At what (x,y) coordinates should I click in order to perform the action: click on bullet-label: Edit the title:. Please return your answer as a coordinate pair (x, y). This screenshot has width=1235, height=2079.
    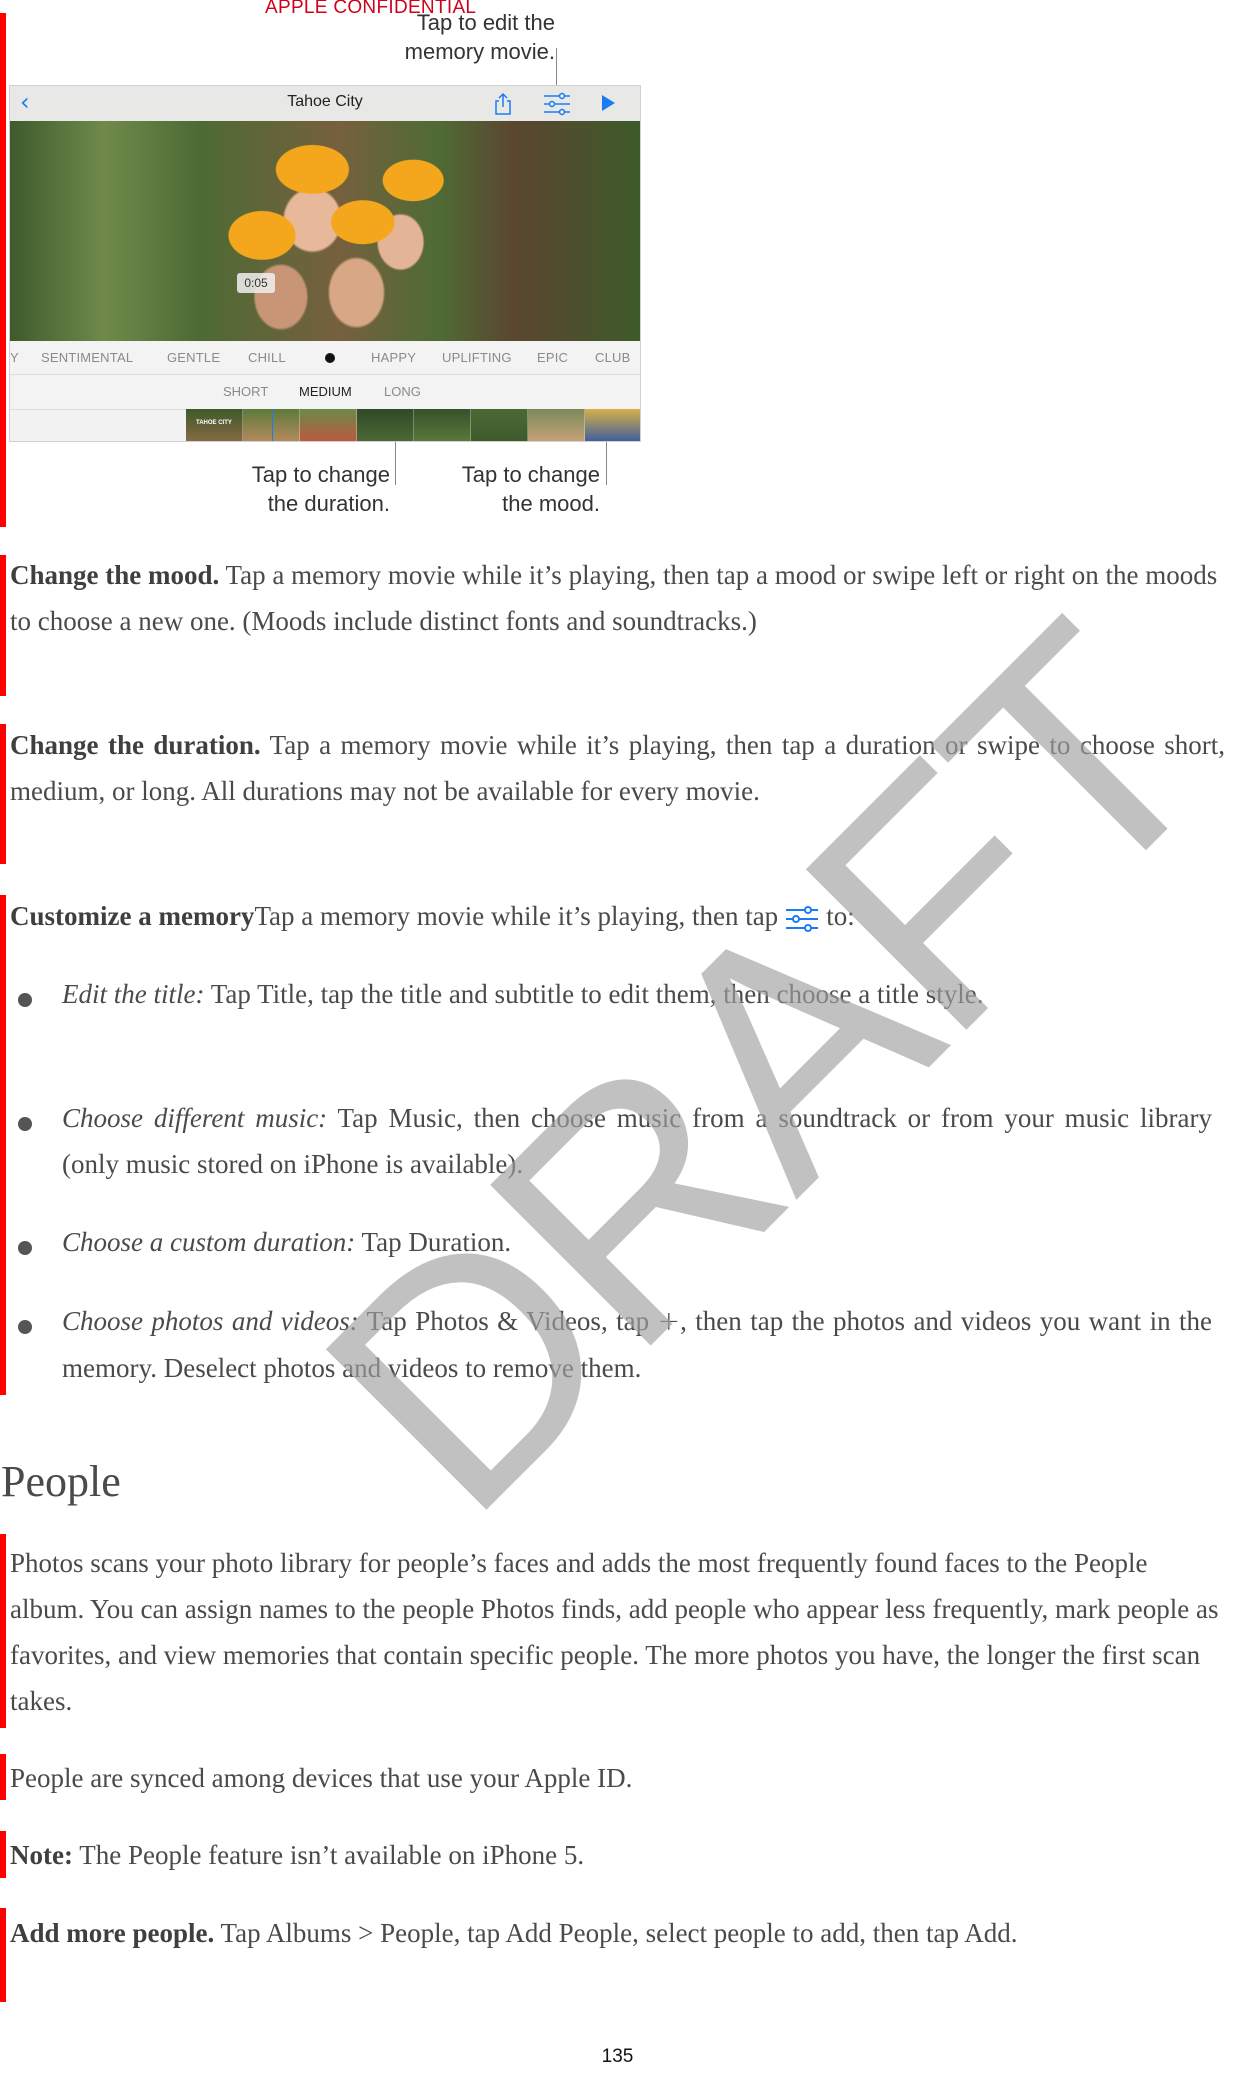
    Looking at the image, I should click on (133, 994).